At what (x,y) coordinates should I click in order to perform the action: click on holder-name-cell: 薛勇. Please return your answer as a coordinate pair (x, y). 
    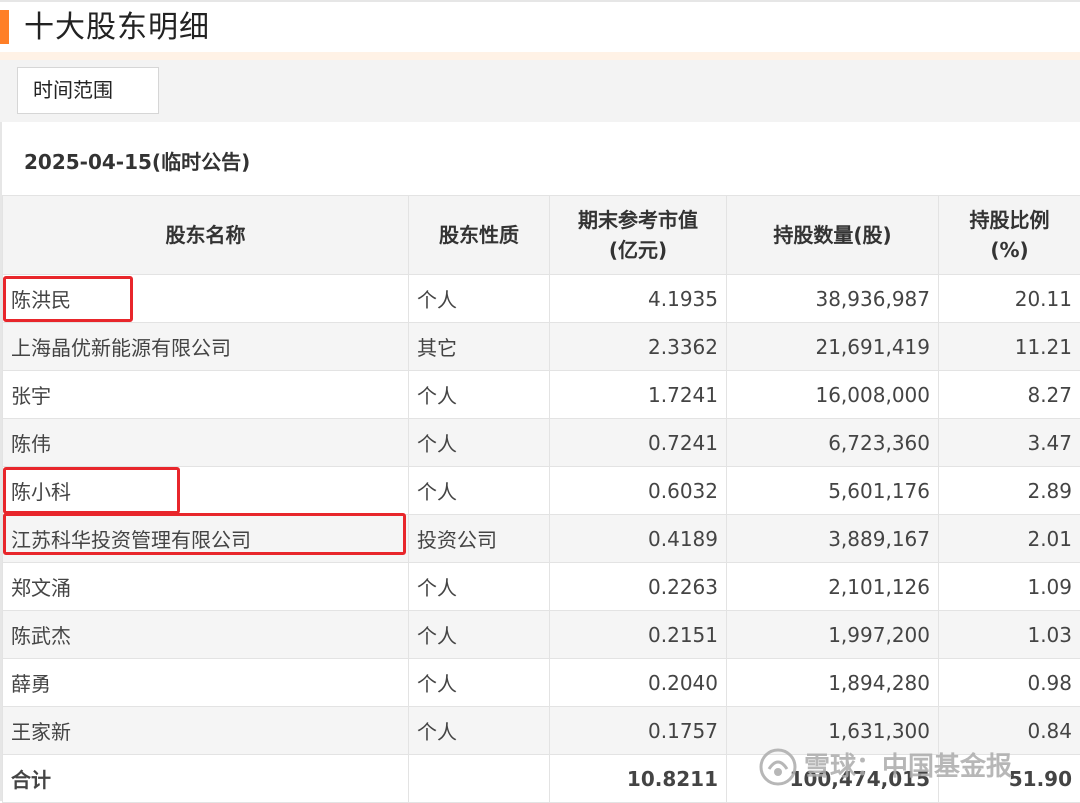
    Looking at the image, I should click on (206, 683).